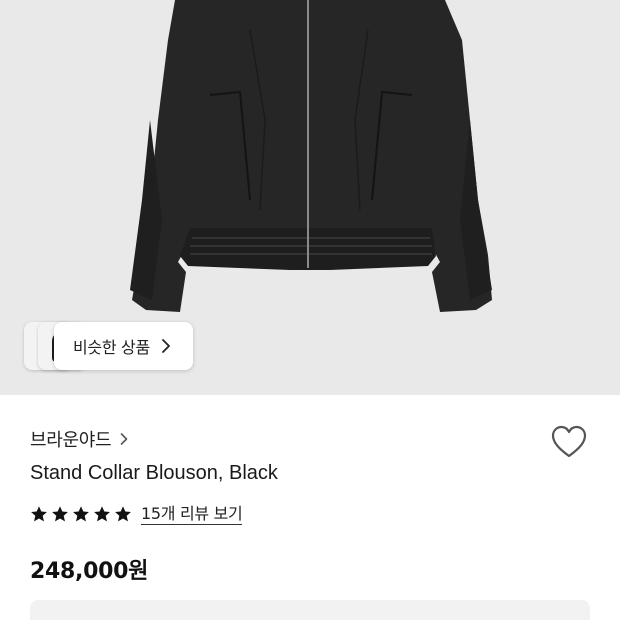 This screenshot has width=620, height=620. I want to click on brand-name: 브라운야드, so click(71, 440).